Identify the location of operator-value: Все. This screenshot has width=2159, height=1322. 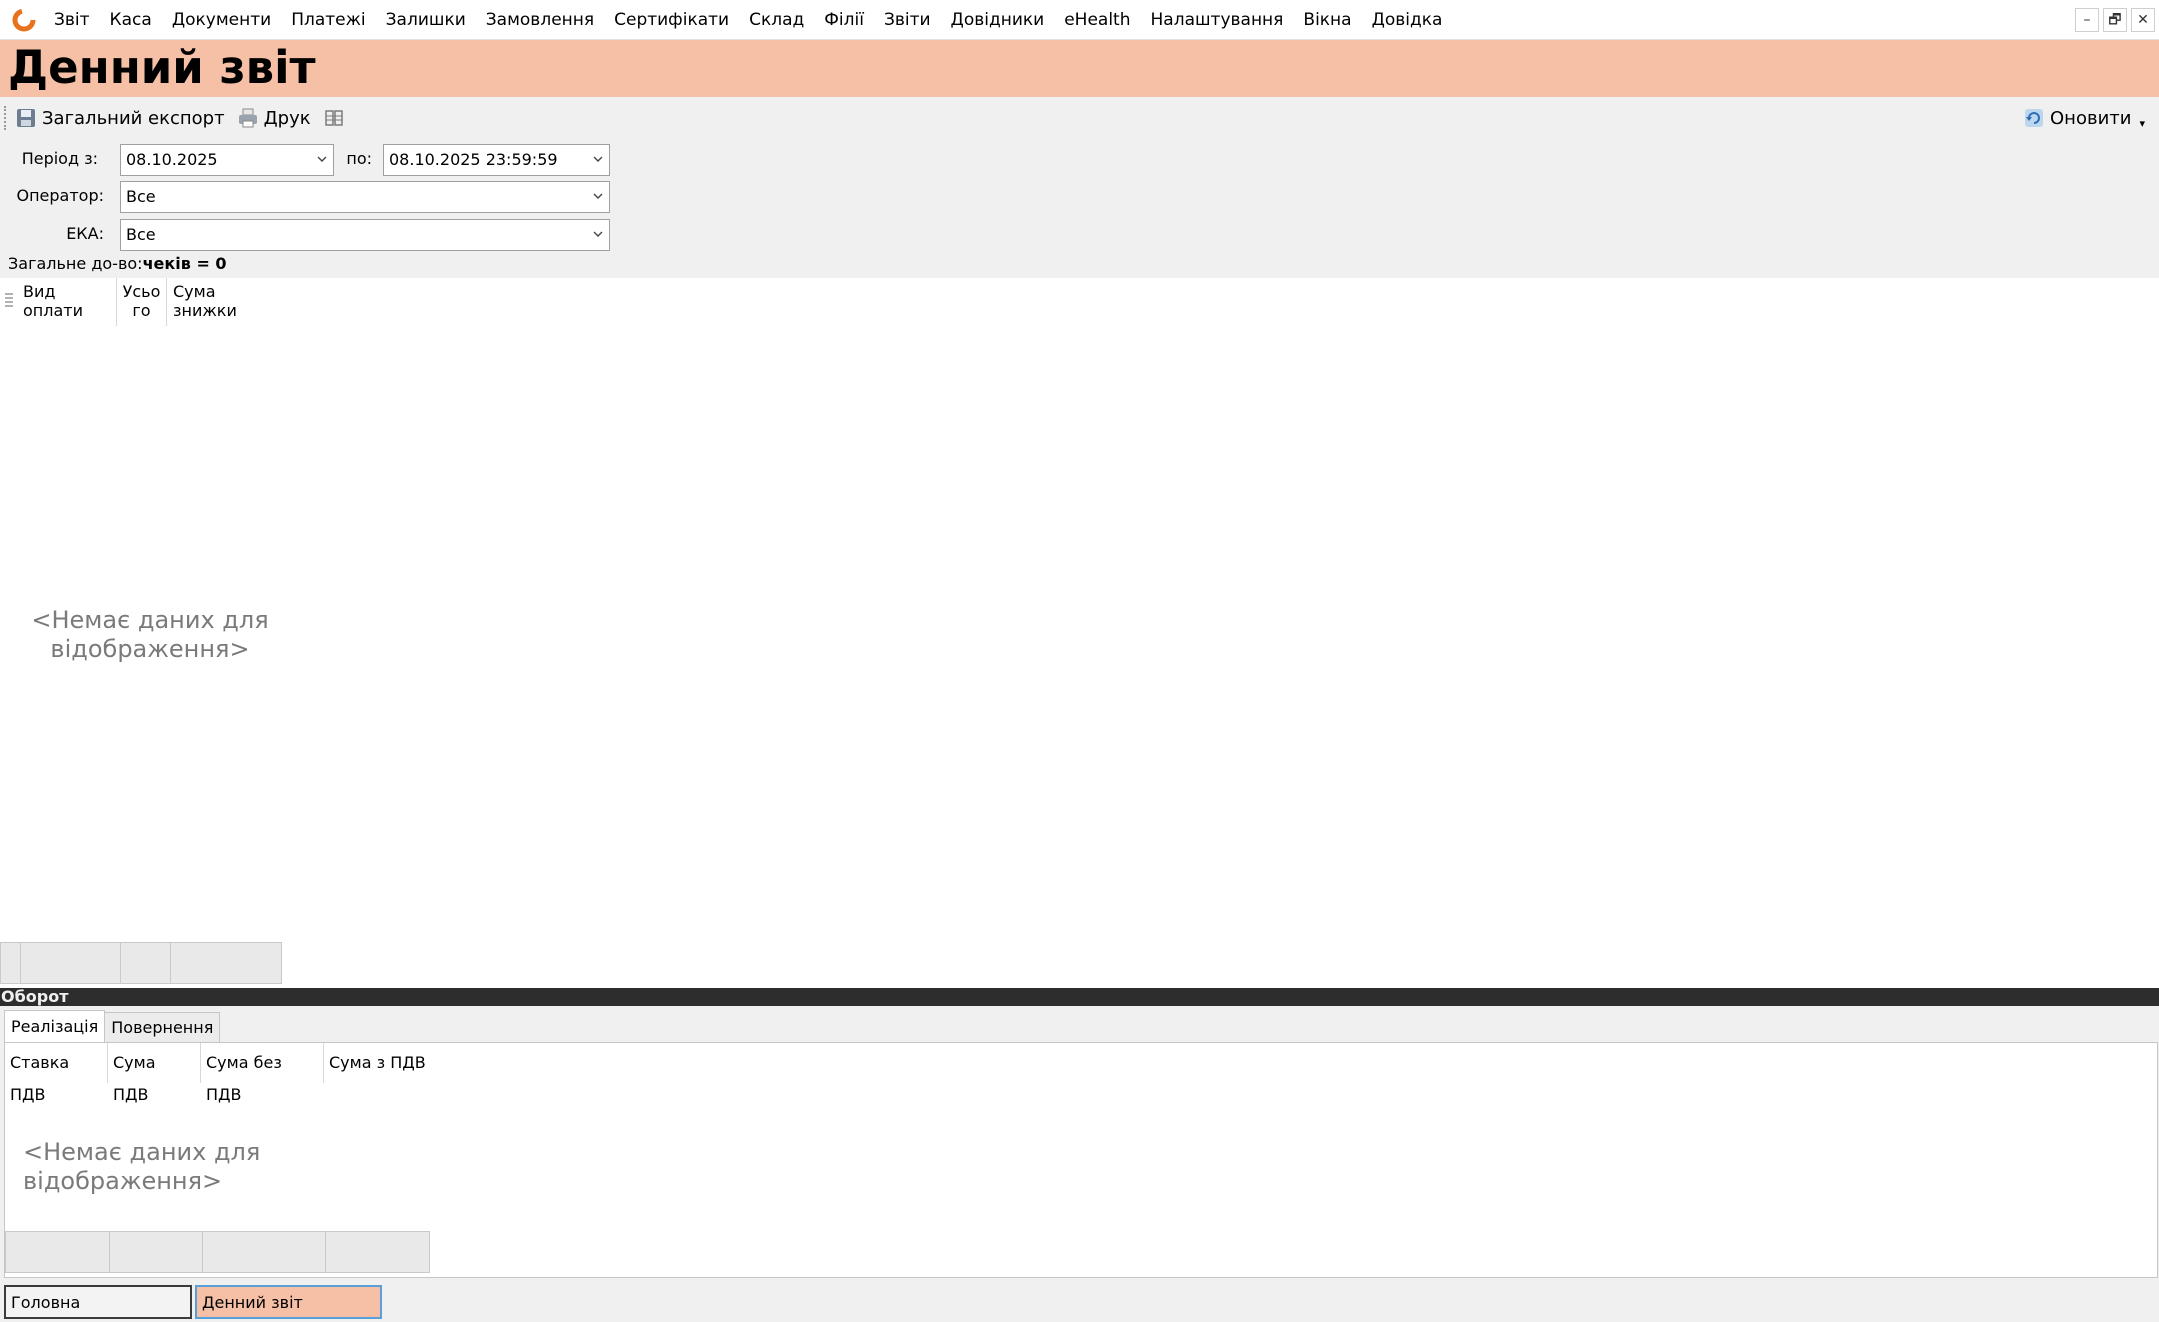
(141, 196).